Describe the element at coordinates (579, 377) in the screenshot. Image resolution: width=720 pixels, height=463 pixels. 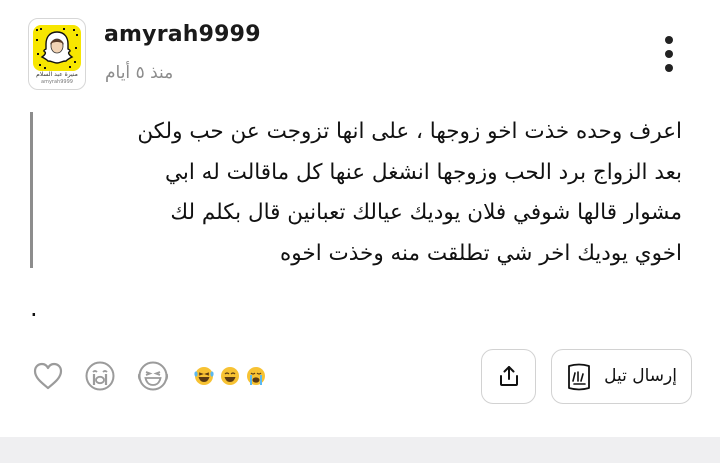
I see `tell-logo-icon` at that location.